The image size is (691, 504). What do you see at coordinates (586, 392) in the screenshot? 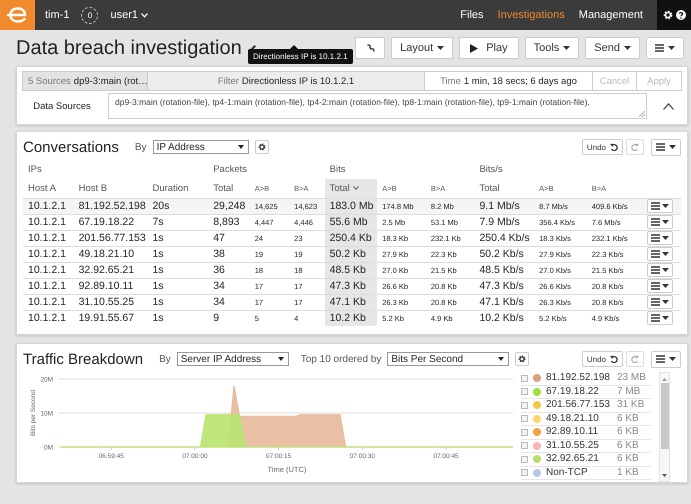
I see `legend-item: 67.19.18.22 7 MB` at bounding box center [586, 392].